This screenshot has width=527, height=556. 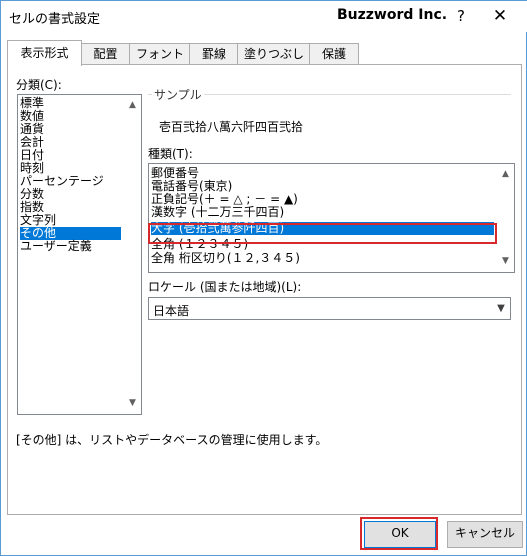 What do you see at coordinates (400, 534) in the screenshot?
I see `ok-button: OK` at bounding box center [400, 534].